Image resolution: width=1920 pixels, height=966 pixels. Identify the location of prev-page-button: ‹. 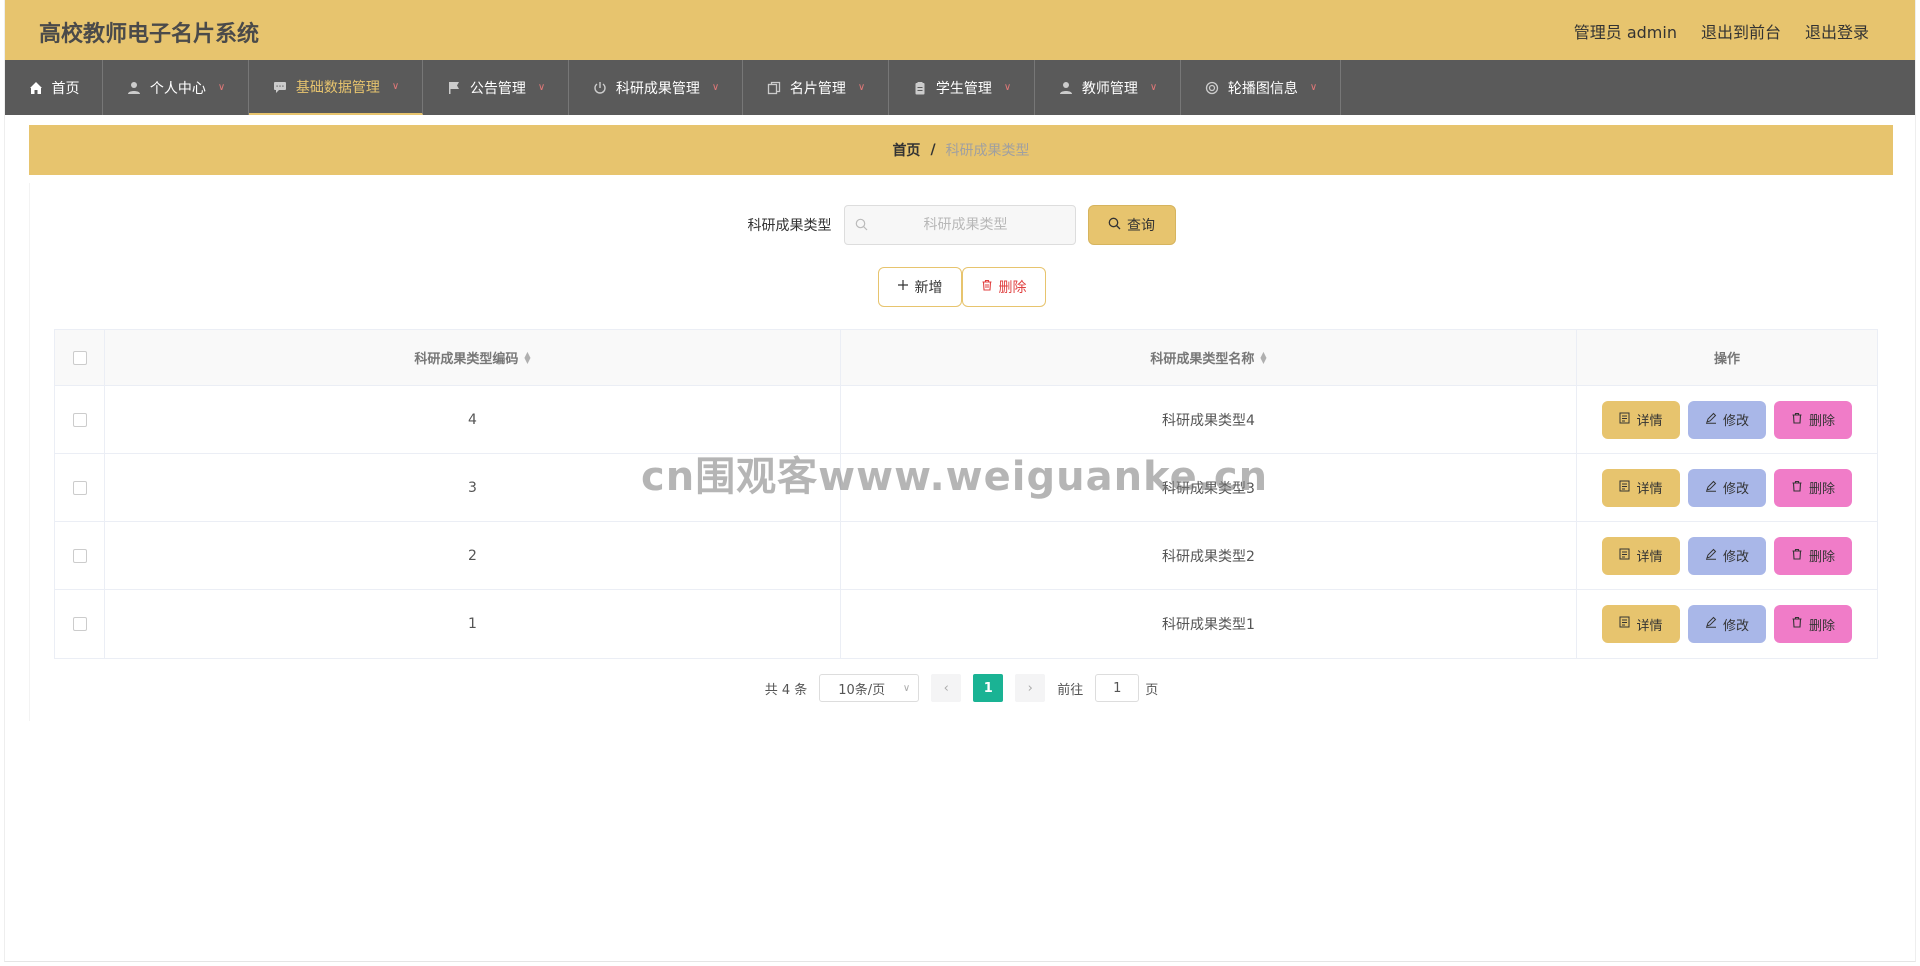
(946, 688).